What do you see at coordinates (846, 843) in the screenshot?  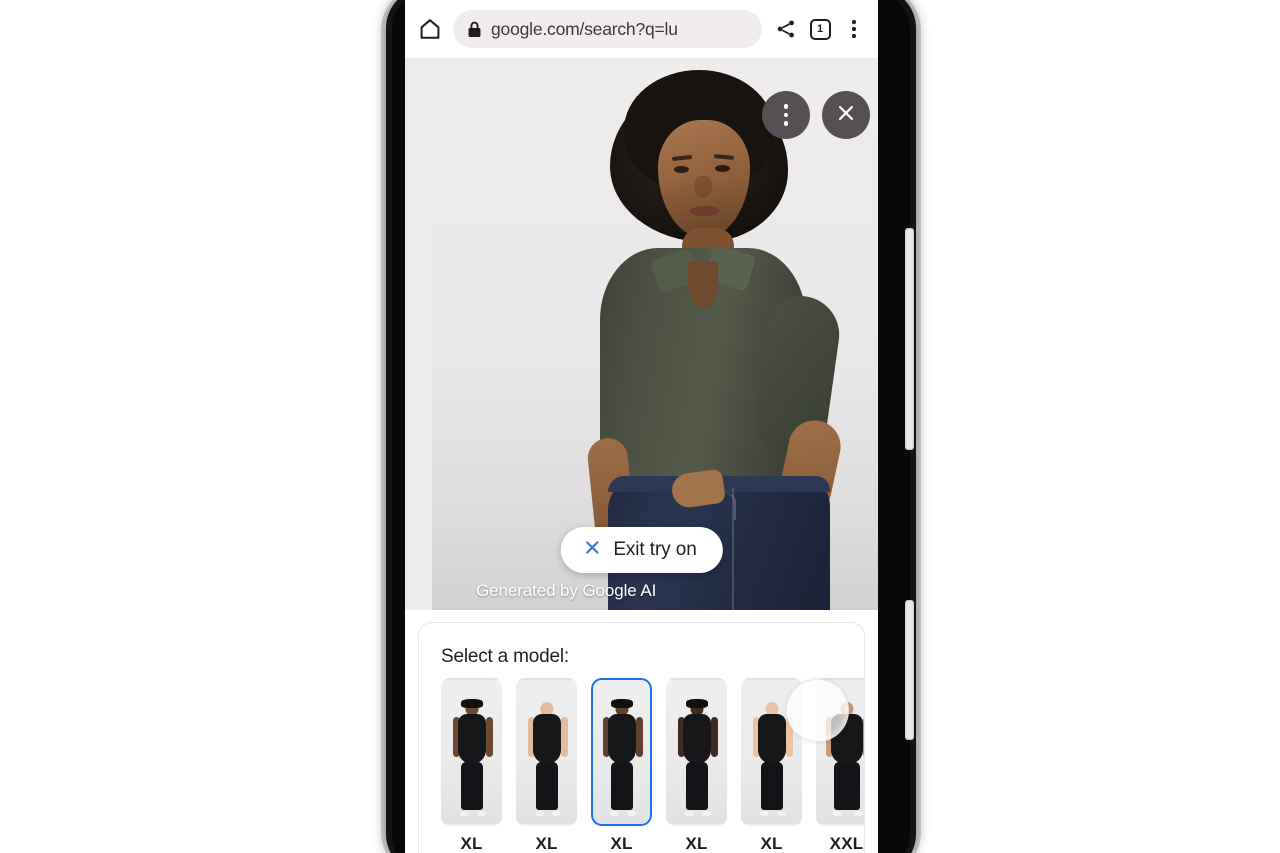 I see `model-size-label: XXL` at bounding box center [846, 843].